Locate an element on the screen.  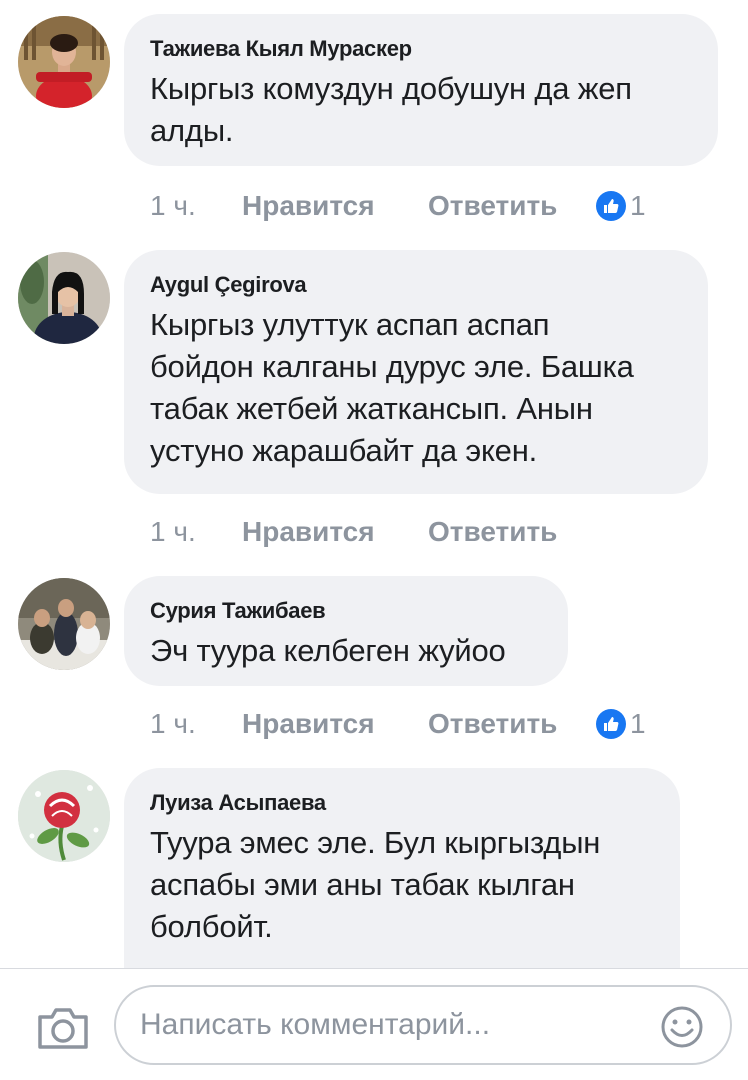
comment-text-line: бойдон калганы дурус эле. Башка is located at coordinates (392, 366).